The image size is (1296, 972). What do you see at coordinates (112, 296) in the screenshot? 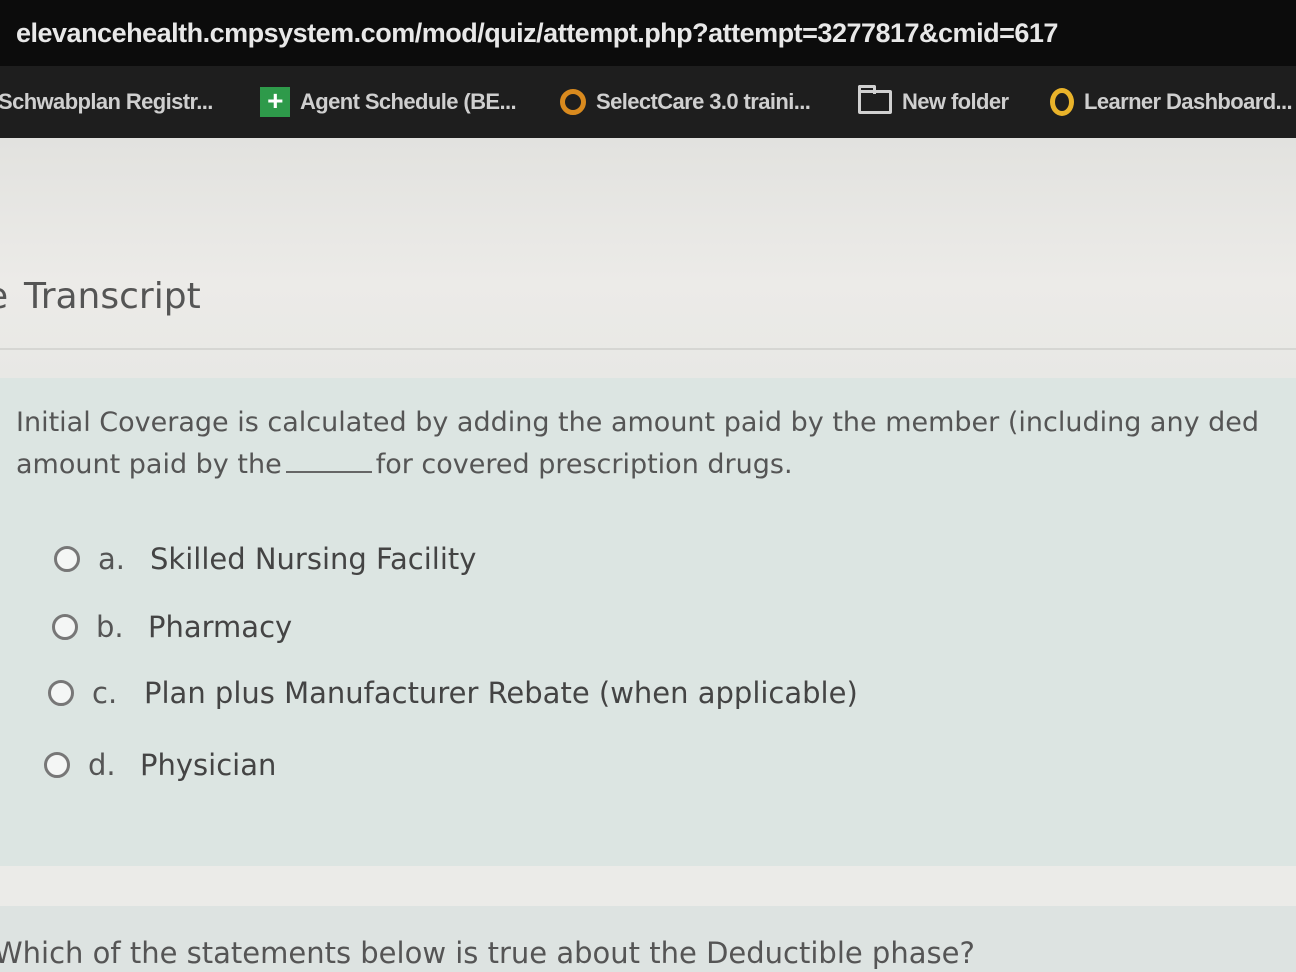
I see `transcript-title: Transcript` at bounding box center [112, 296].